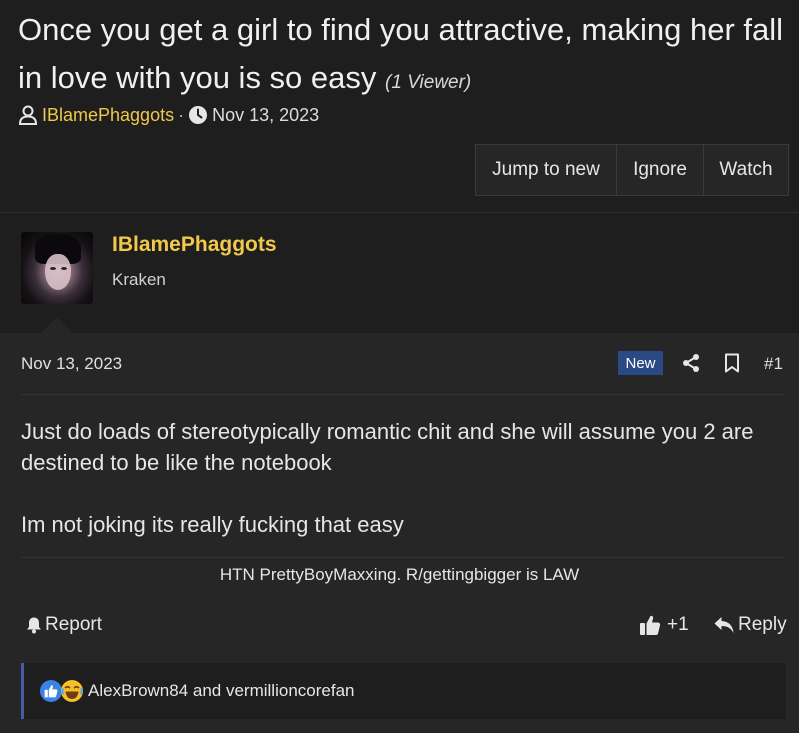  What do you see at coordinates (403, 365) in the screenshot?
I see `post-header: Nov 13, 2023 New #1` at bounding box center [403, 365].